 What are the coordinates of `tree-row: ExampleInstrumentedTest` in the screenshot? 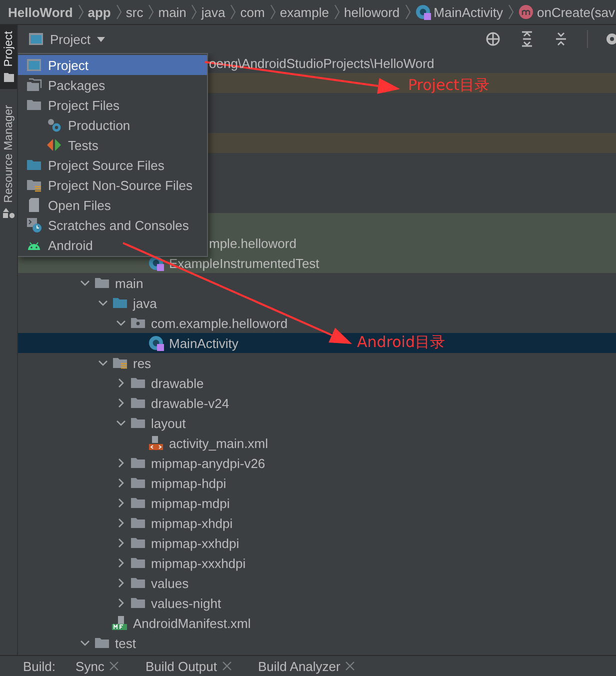 It's located at (317, 263).